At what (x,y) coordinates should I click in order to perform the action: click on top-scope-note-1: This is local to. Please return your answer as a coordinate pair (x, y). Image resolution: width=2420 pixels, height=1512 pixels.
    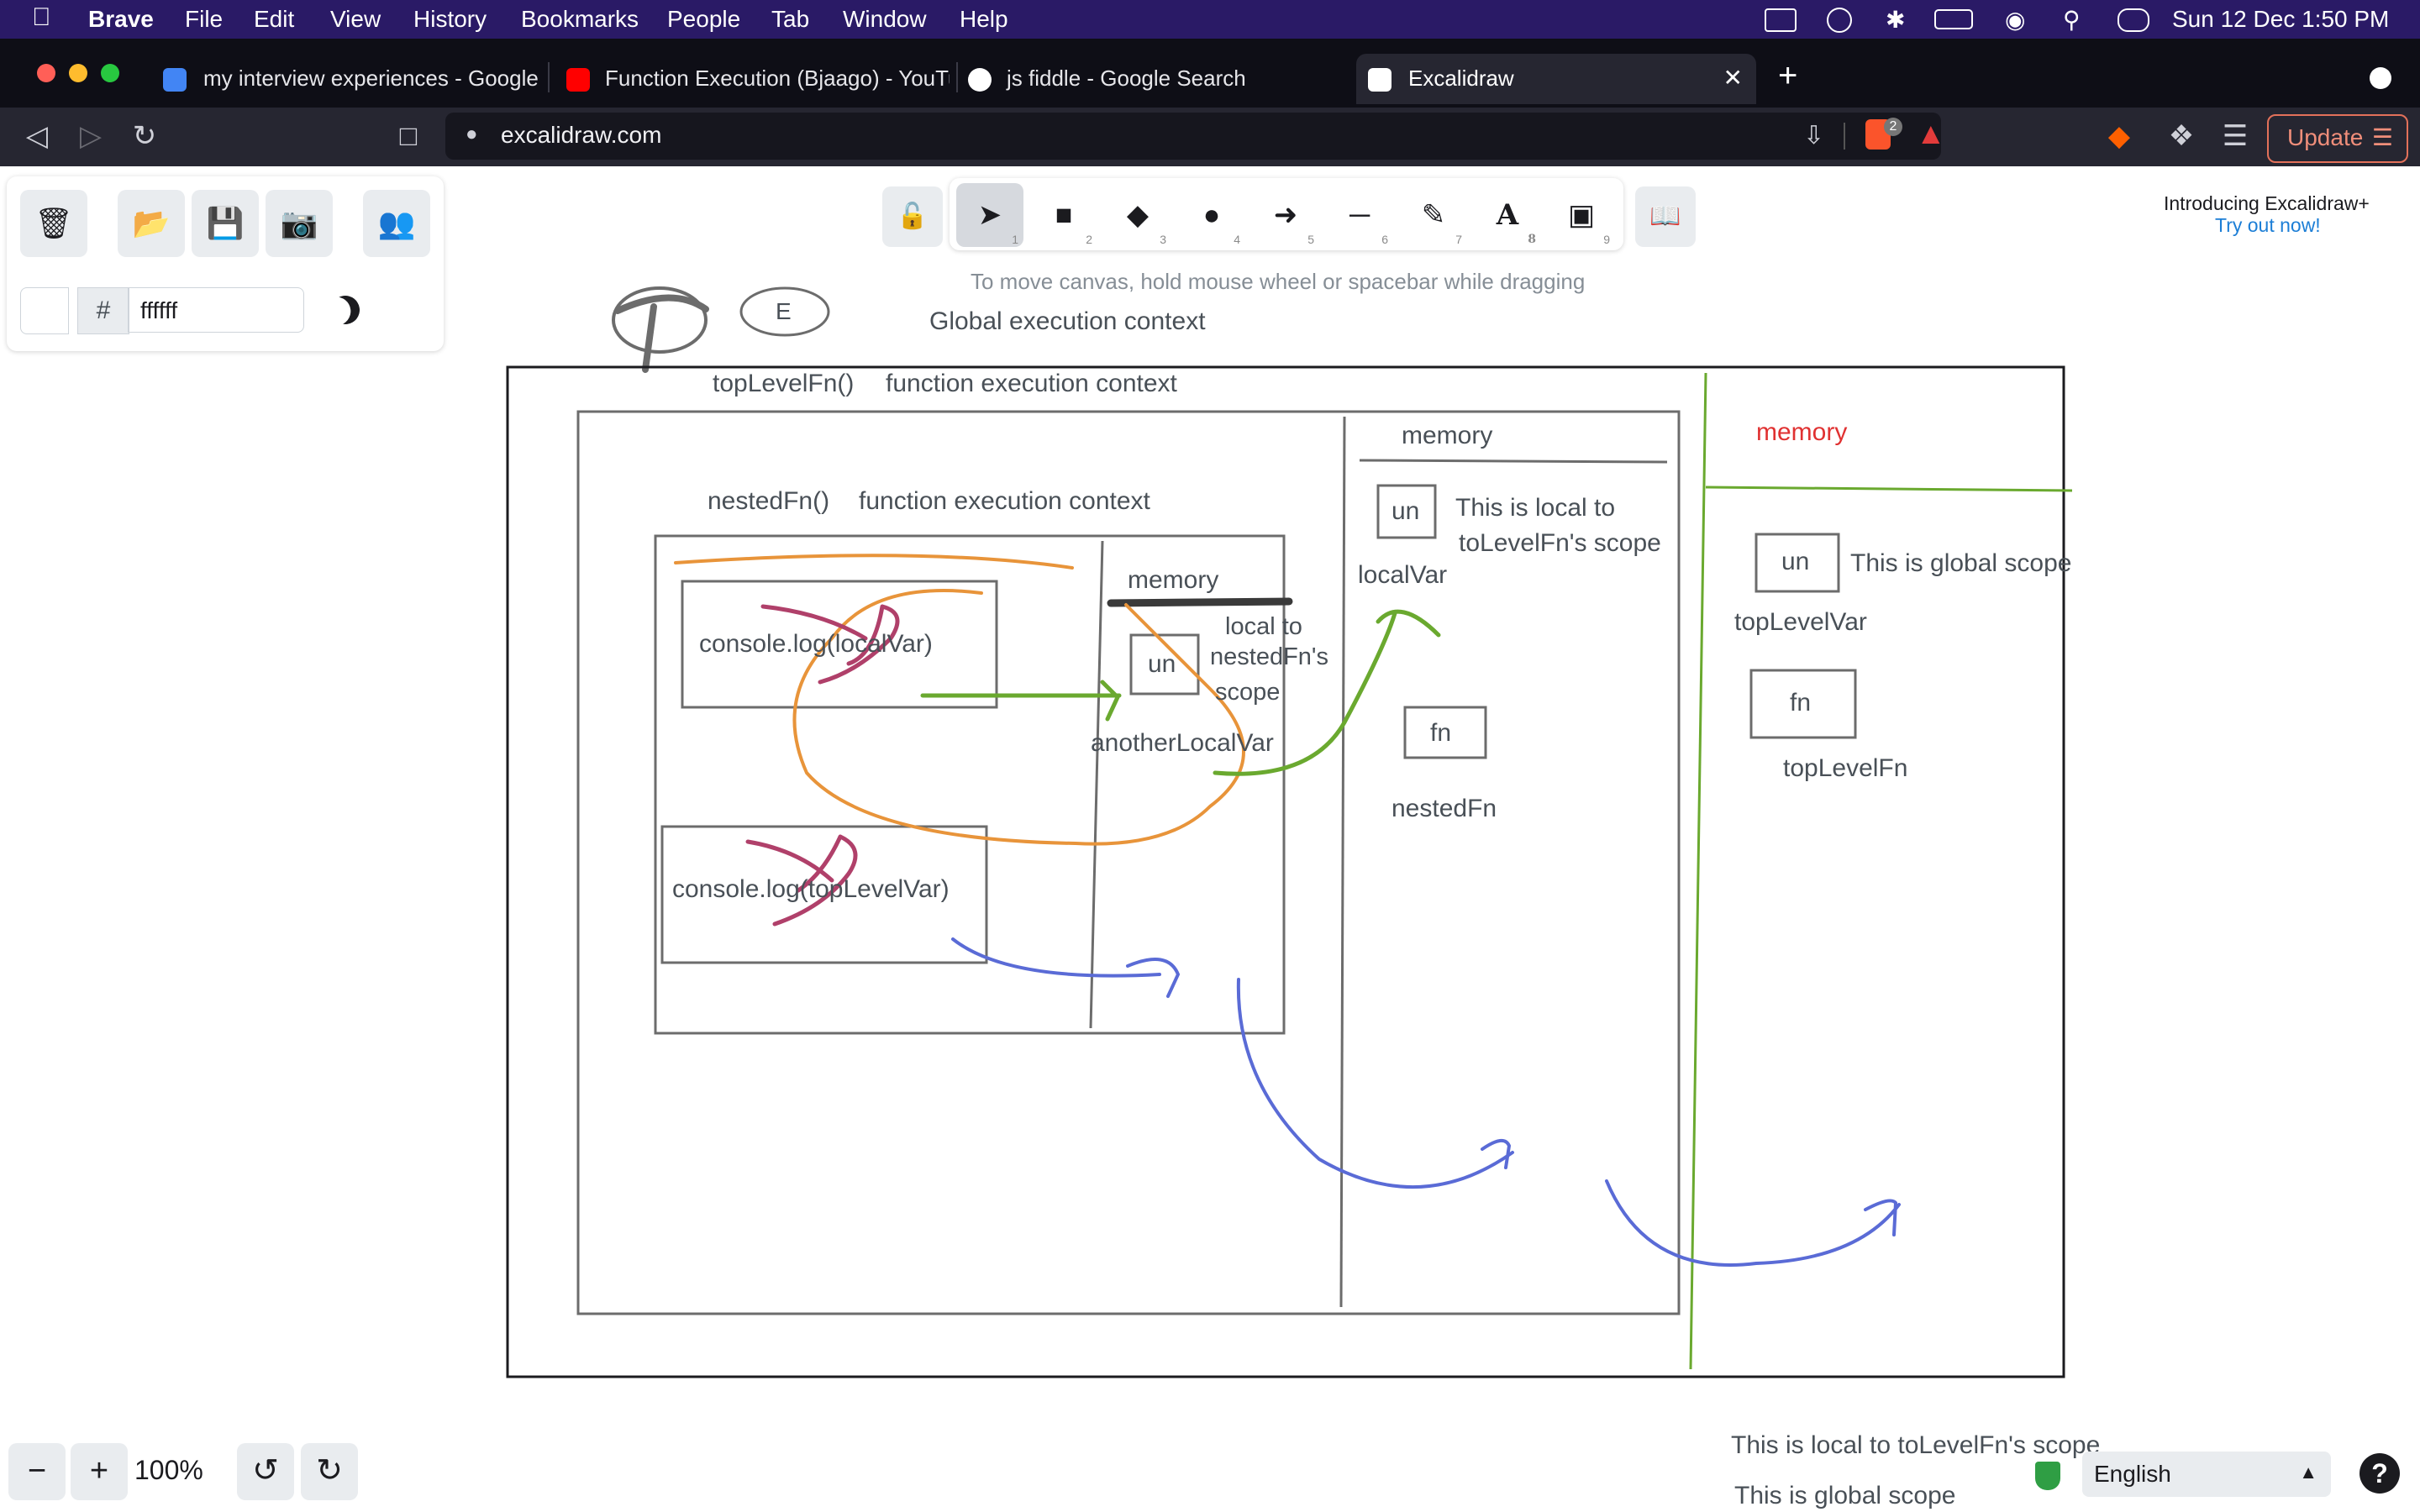
    Looking at the image, I should click on (1535, 508).